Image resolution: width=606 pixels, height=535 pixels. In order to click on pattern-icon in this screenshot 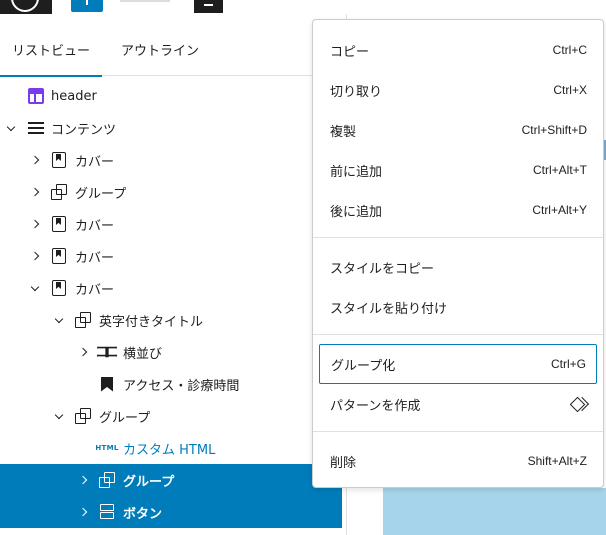, I will do `click(578, 404)`.